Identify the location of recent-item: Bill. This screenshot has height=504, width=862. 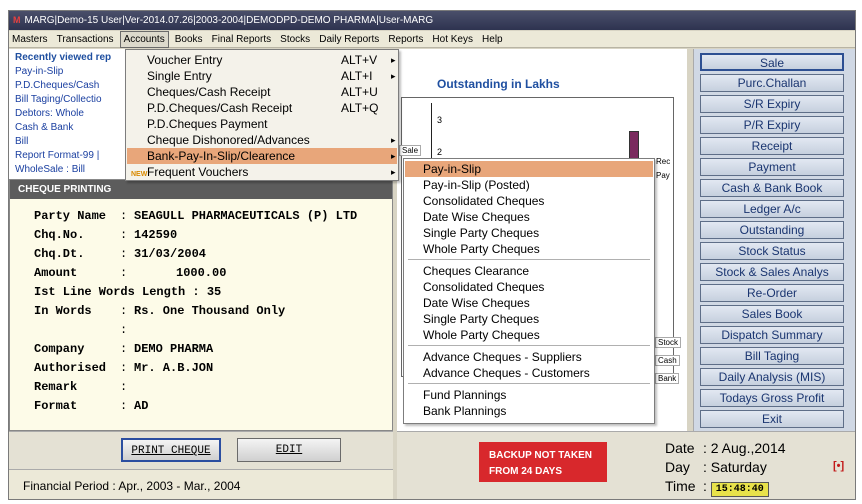
(67, 141).